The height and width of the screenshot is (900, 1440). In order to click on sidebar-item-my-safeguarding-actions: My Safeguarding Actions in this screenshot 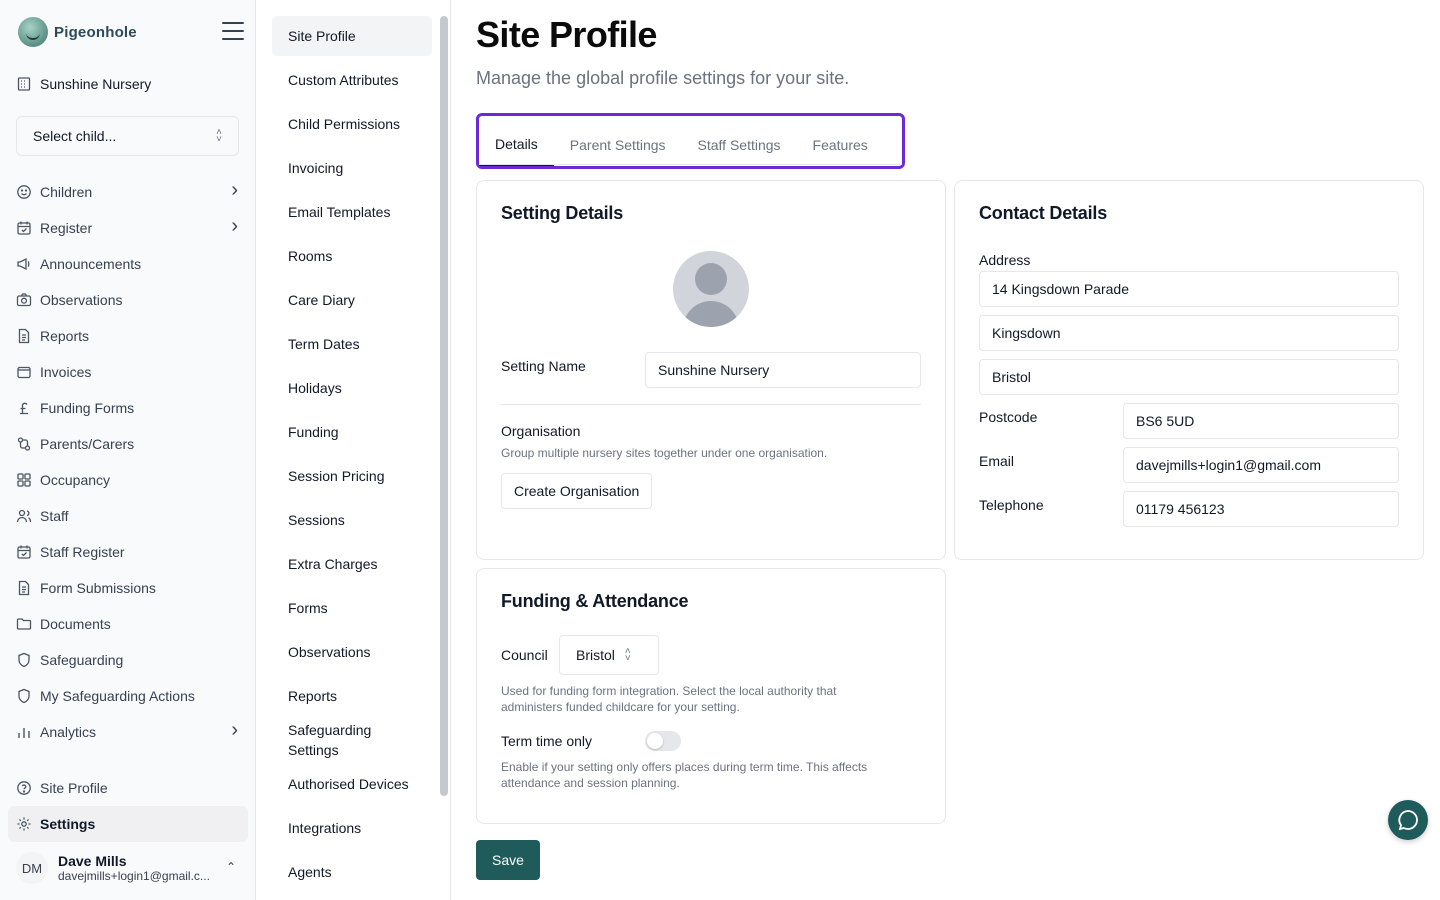, I will do `click(128, 696)`.